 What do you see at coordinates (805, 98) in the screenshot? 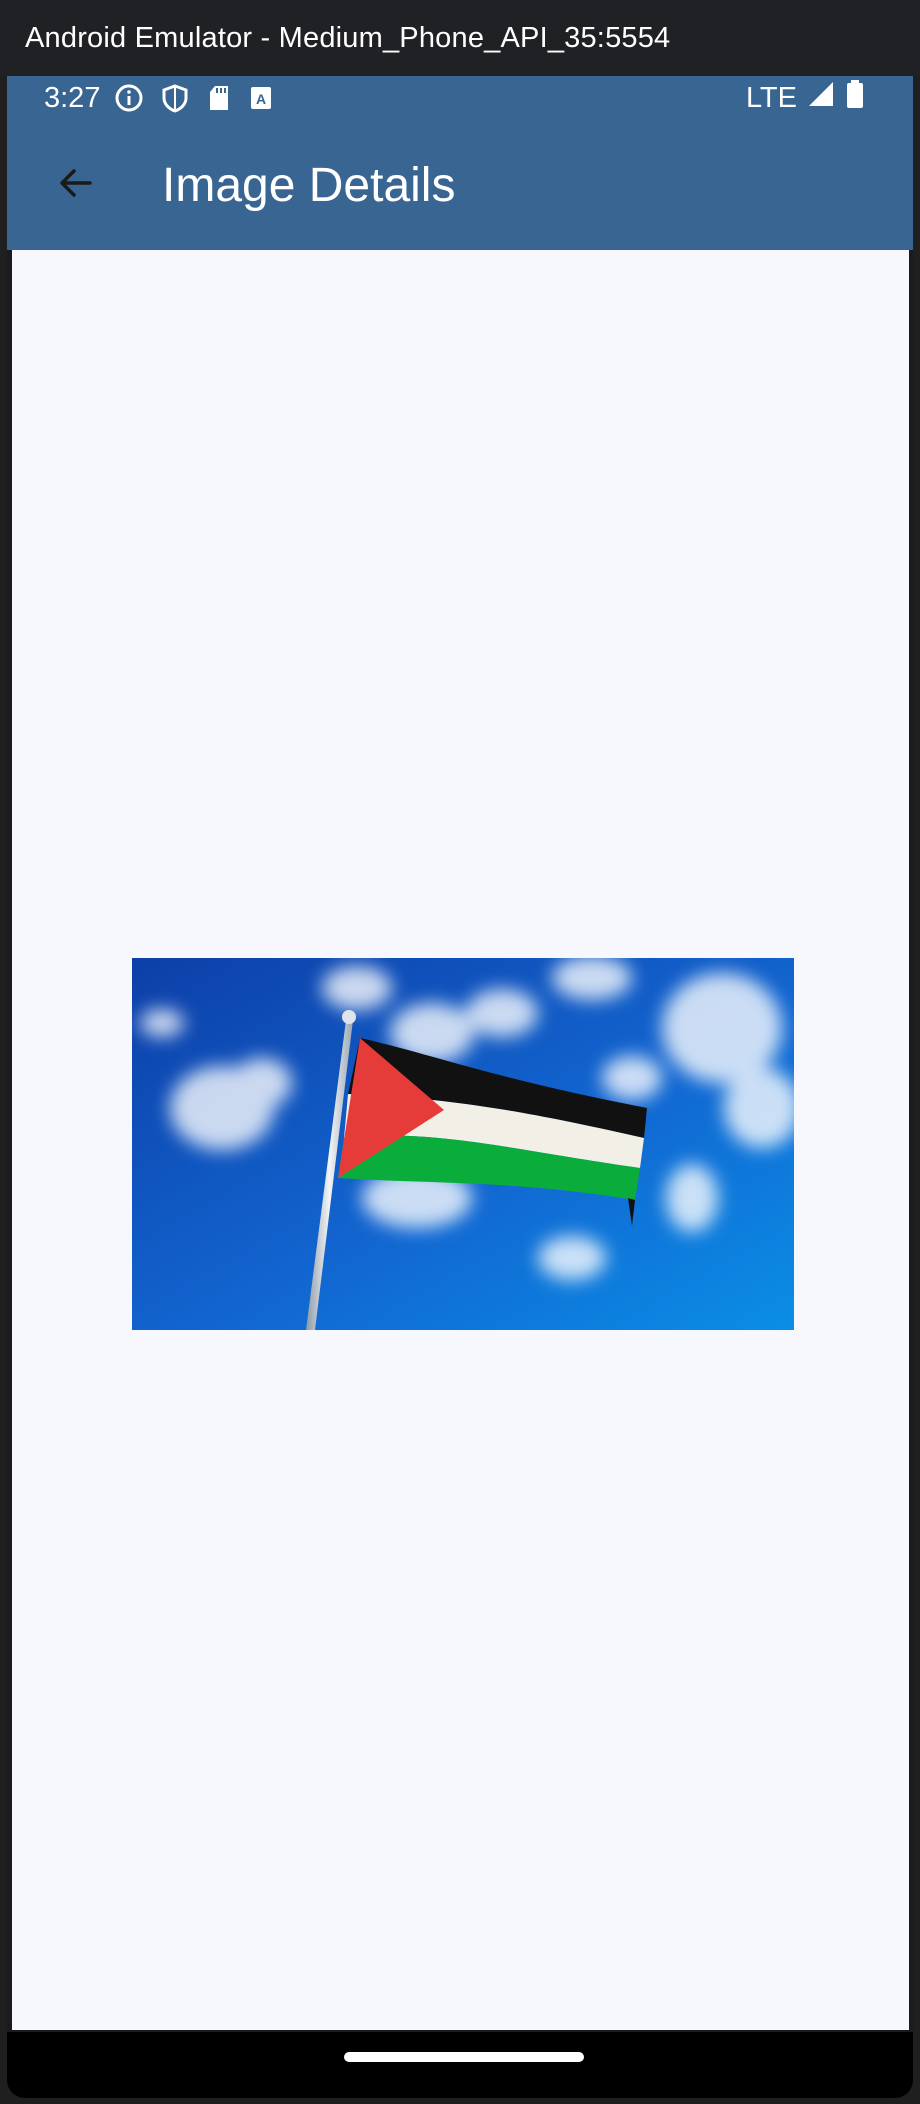
I see `status-right-group: LTE` at bounding box center [805, 98].